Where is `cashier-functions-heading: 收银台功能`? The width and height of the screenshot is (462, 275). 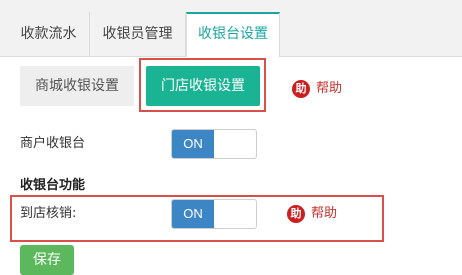
cashier-functions-heading: 收银台功能 is located at coordinates (53, 185).